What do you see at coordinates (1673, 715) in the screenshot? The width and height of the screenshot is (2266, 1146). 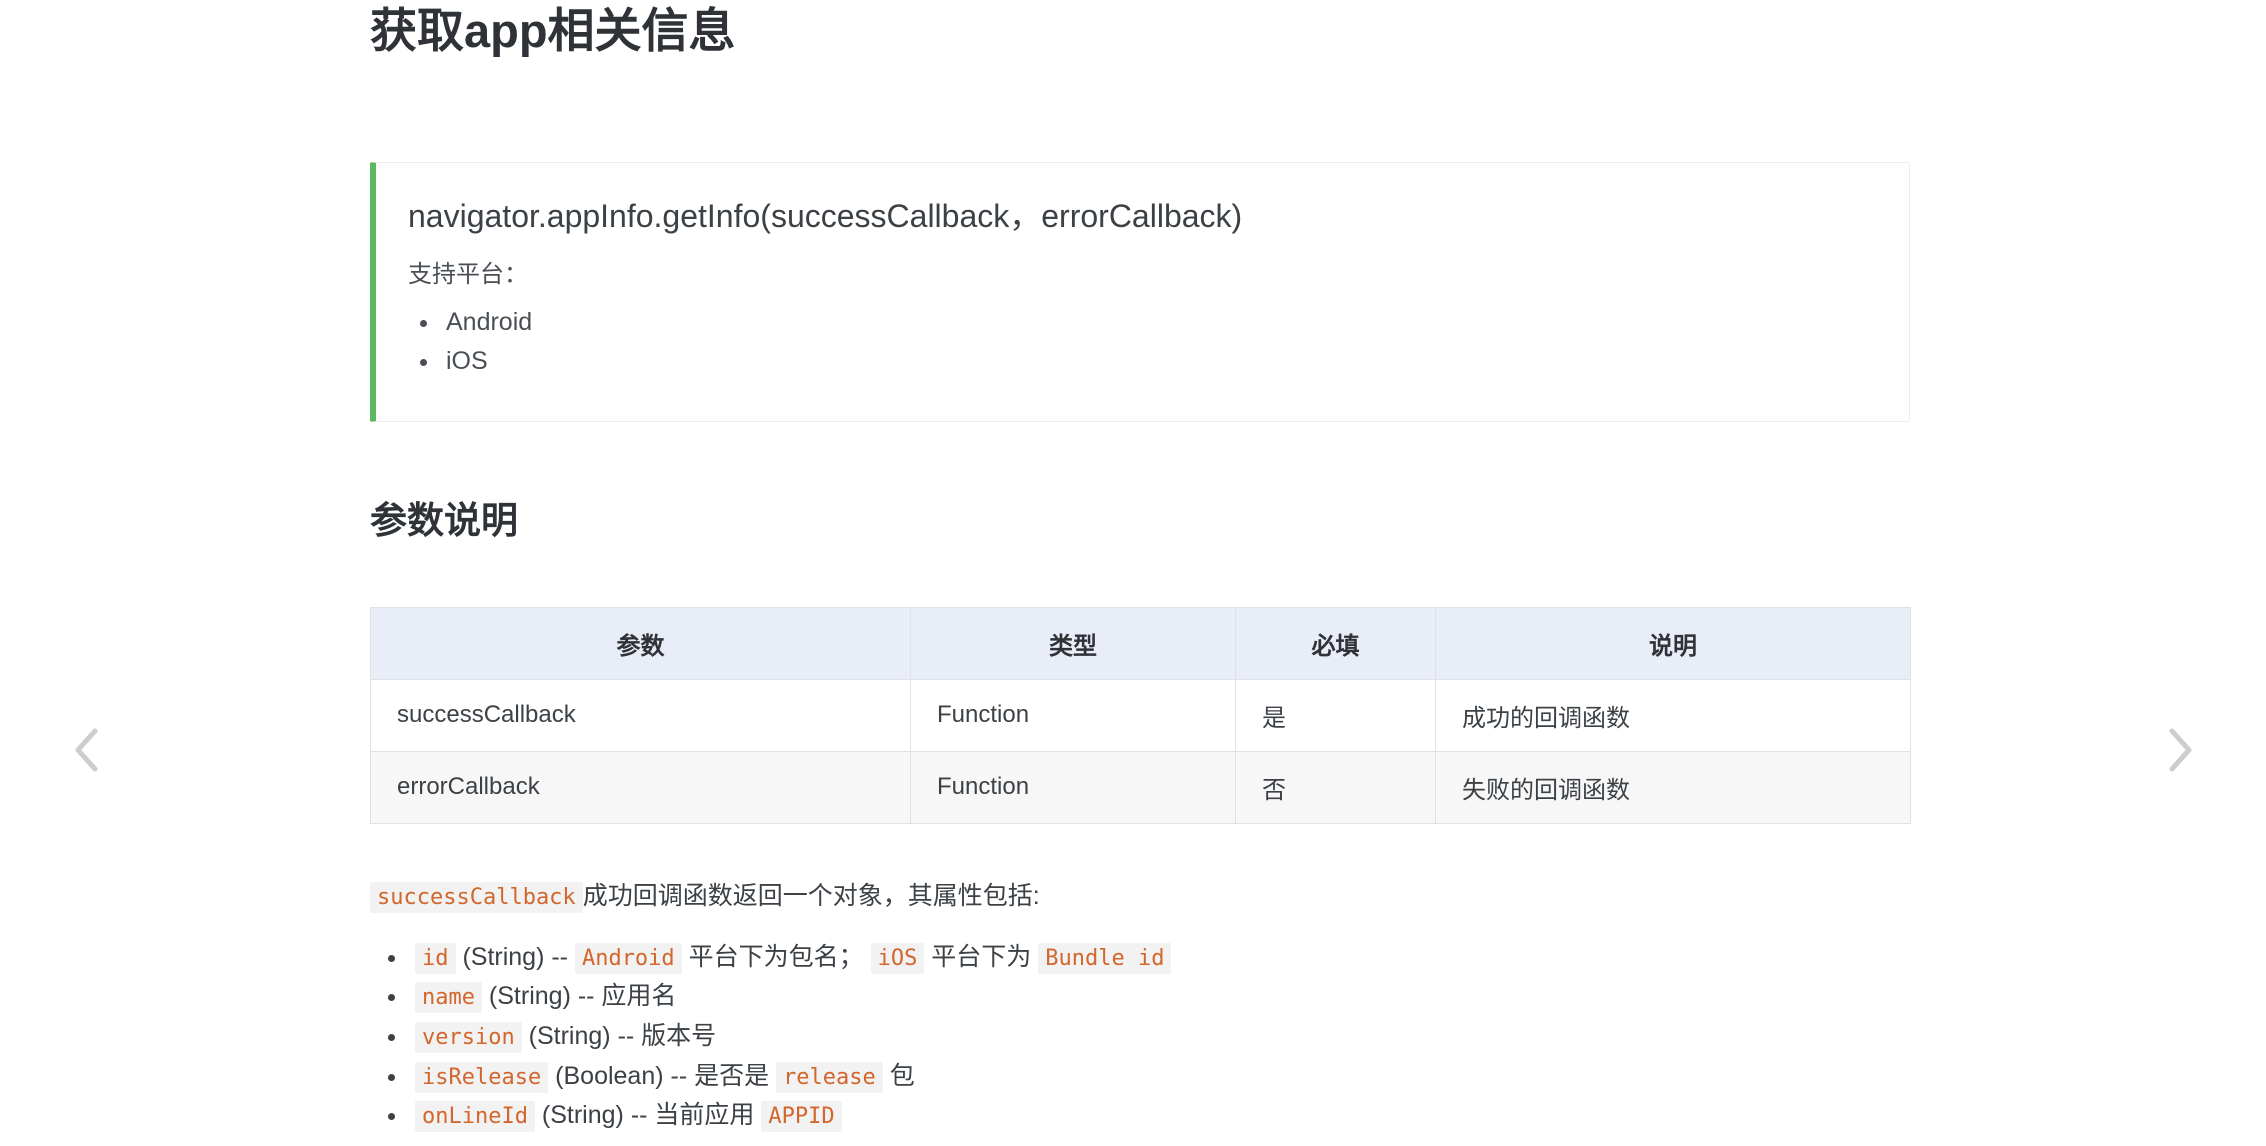 I see `cell-desc: 成功的回调函数` at bounding box center [1673, 715].